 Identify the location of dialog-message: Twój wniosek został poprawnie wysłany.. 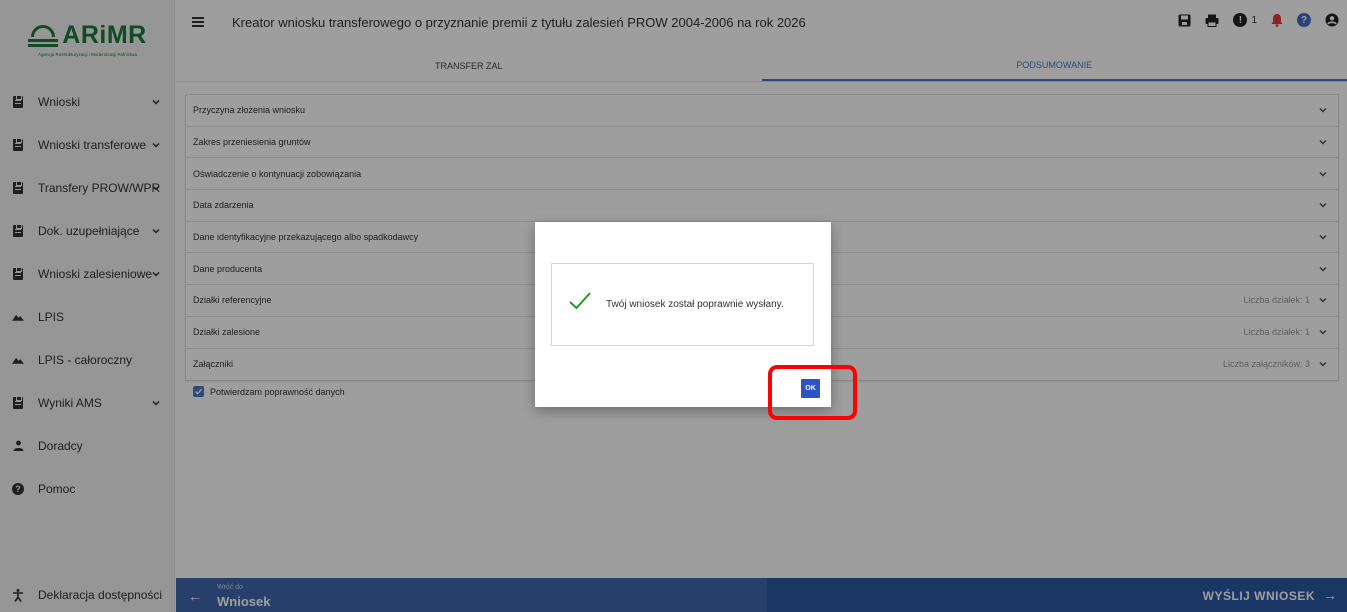
(695, 304).